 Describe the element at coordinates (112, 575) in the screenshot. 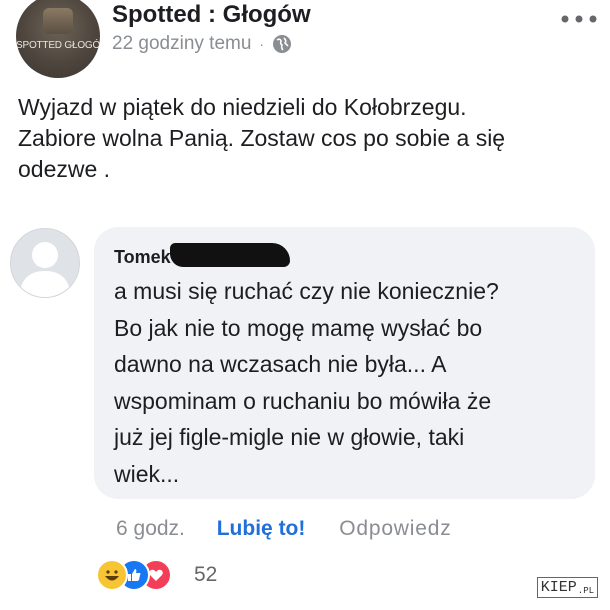

I see `haha-icon` at that location.